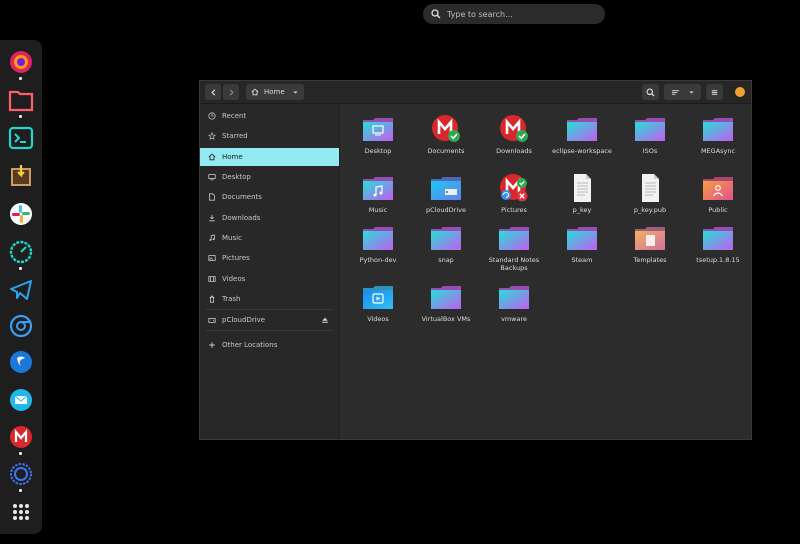  I want to click on file-item: Videos, so click(378, 302).